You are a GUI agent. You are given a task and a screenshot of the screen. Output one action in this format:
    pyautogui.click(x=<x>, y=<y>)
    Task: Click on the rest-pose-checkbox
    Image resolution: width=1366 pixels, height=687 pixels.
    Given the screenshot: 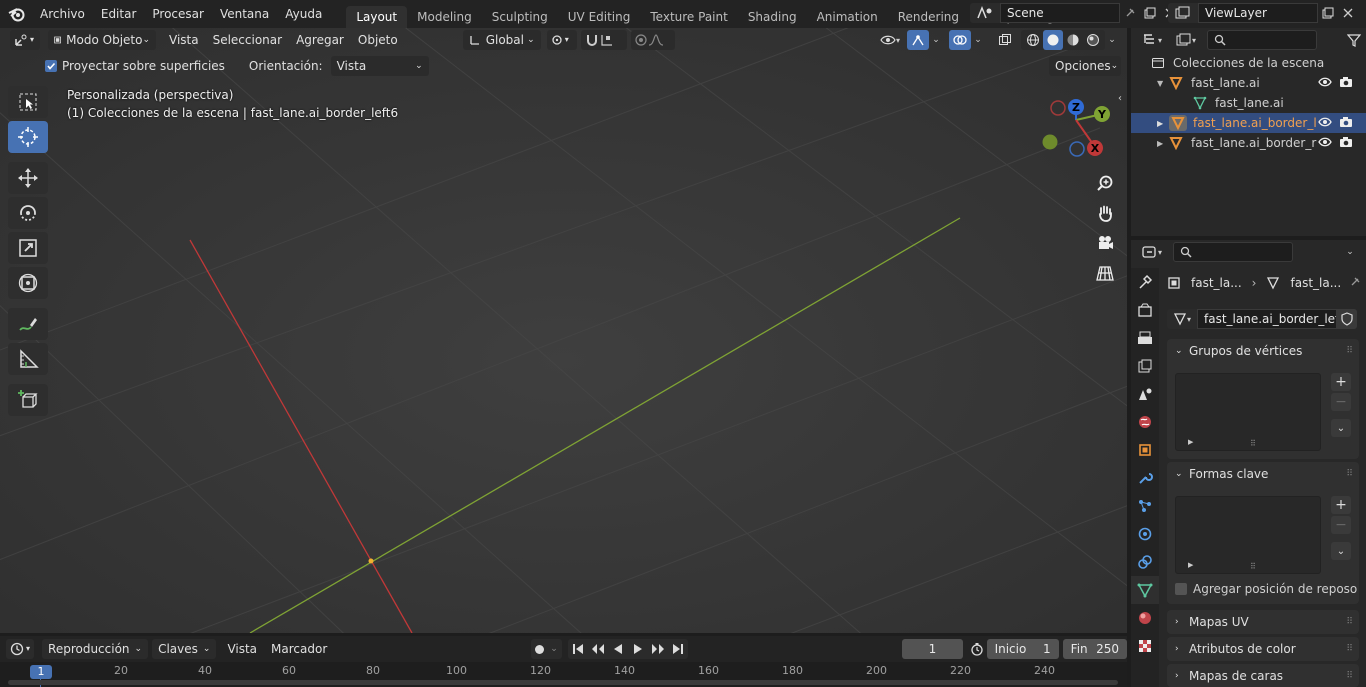 What is the action you would take?
    pyautogui.click(x=1181, y=589)
    